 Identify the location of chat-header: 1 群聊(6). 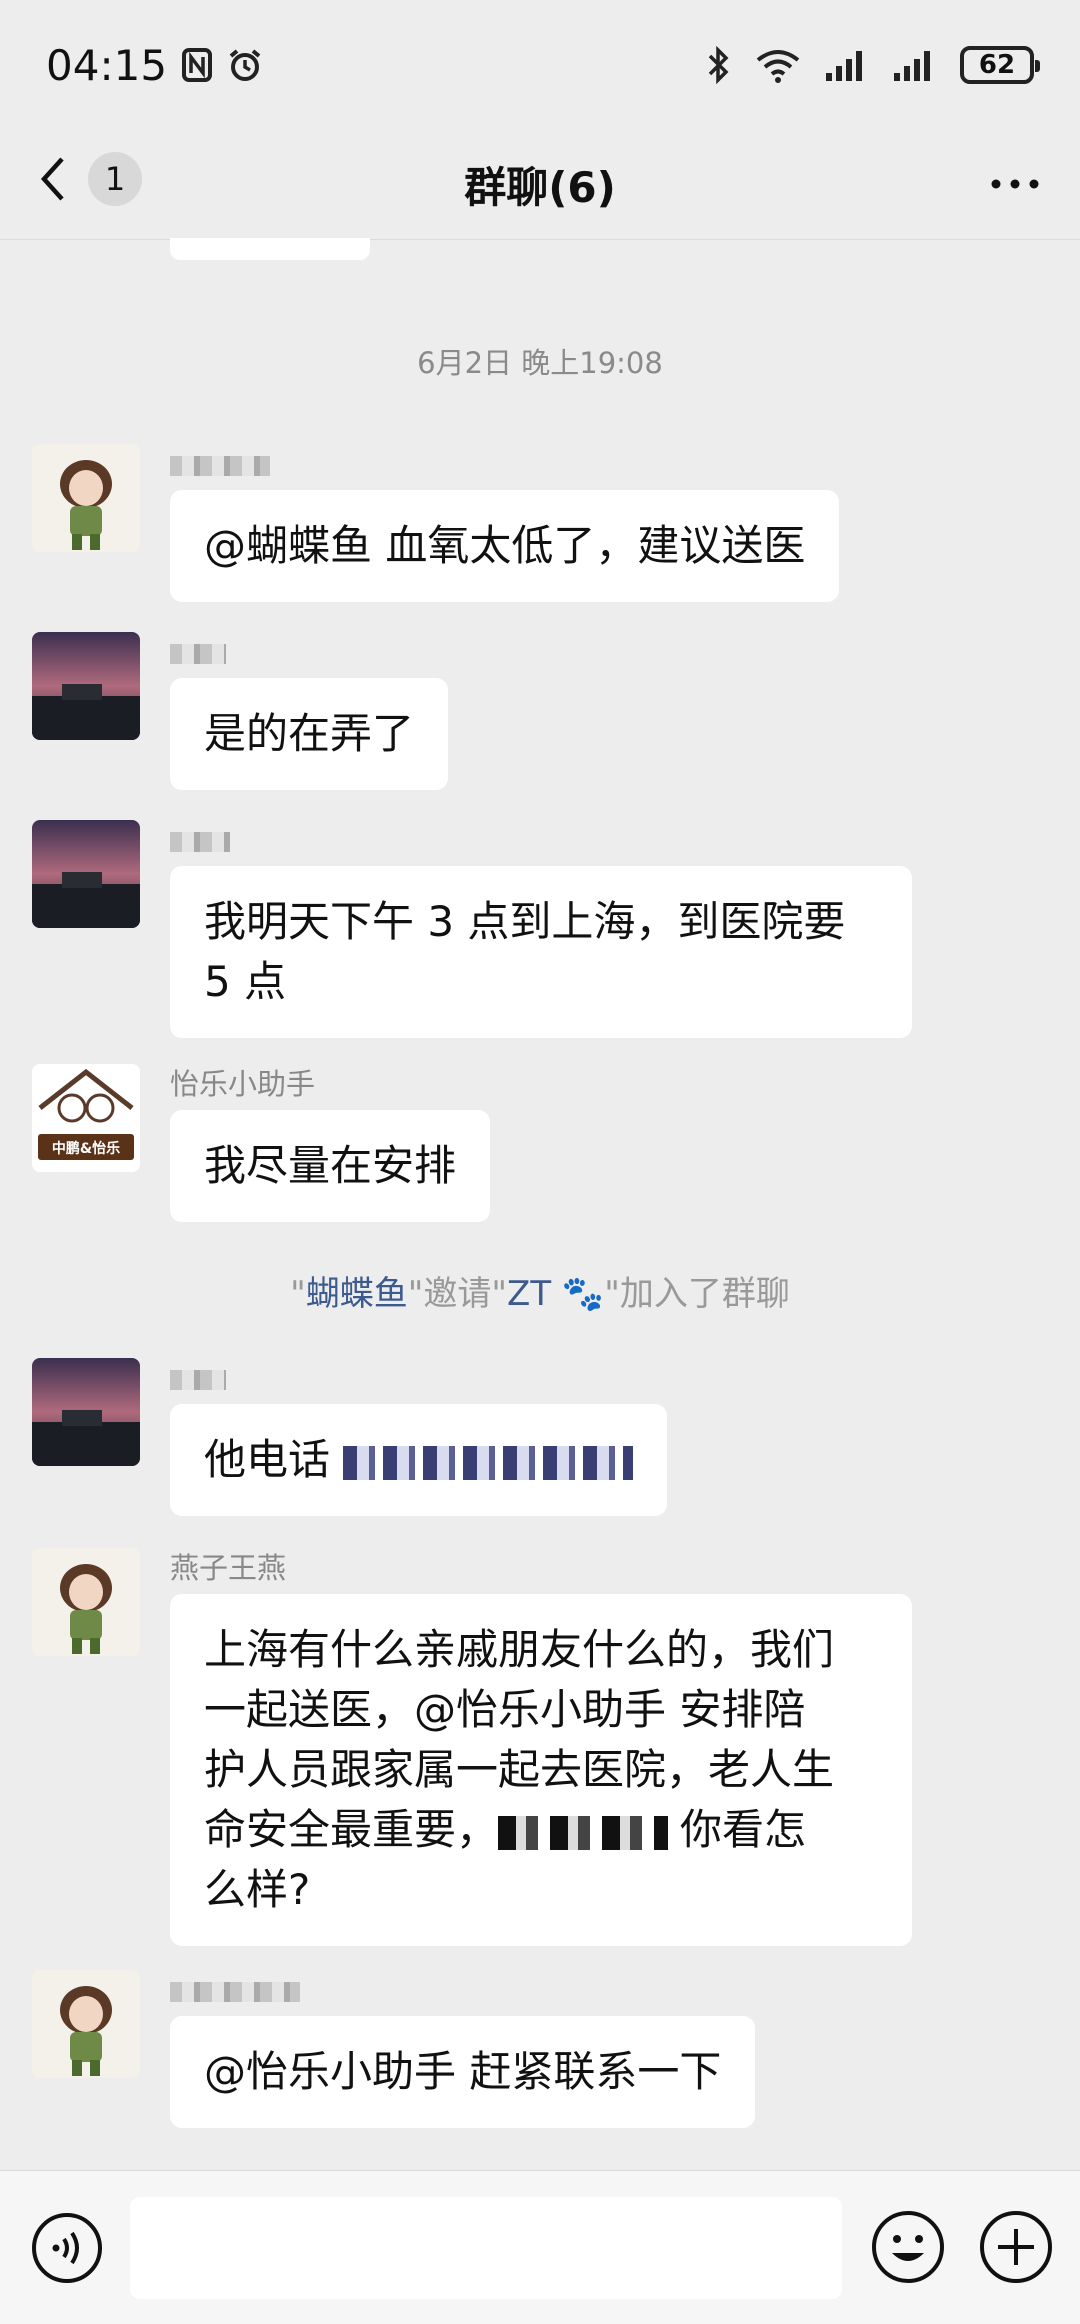
(540, 185).